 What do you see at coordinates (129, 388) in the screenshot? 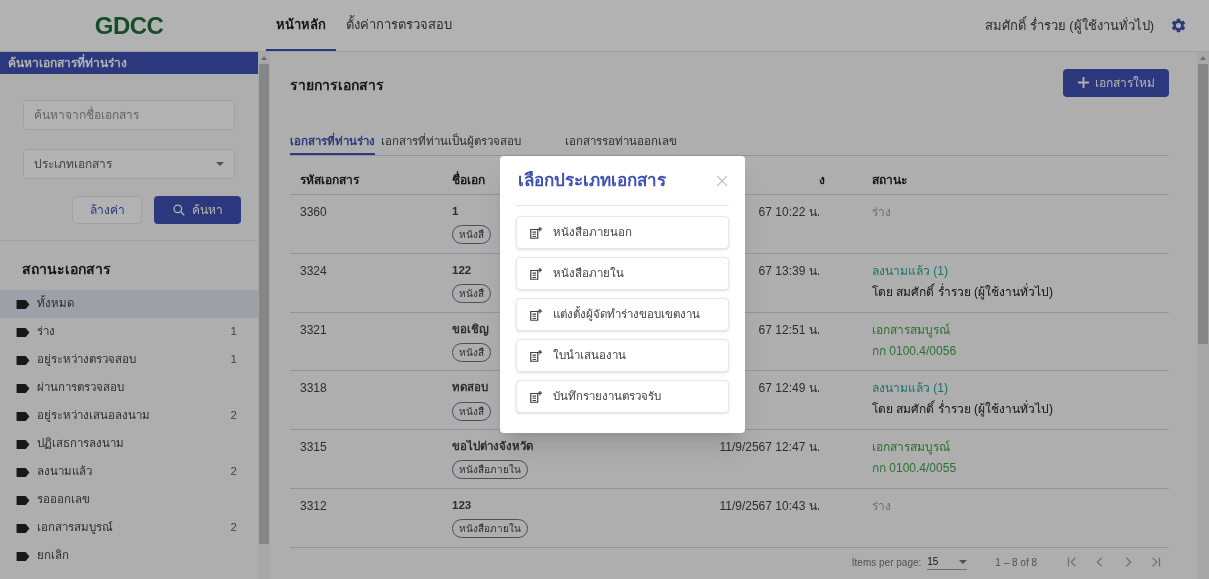
I see `status-item: ผ่านการตรวจสอบ` at bounding box center [129, 388].